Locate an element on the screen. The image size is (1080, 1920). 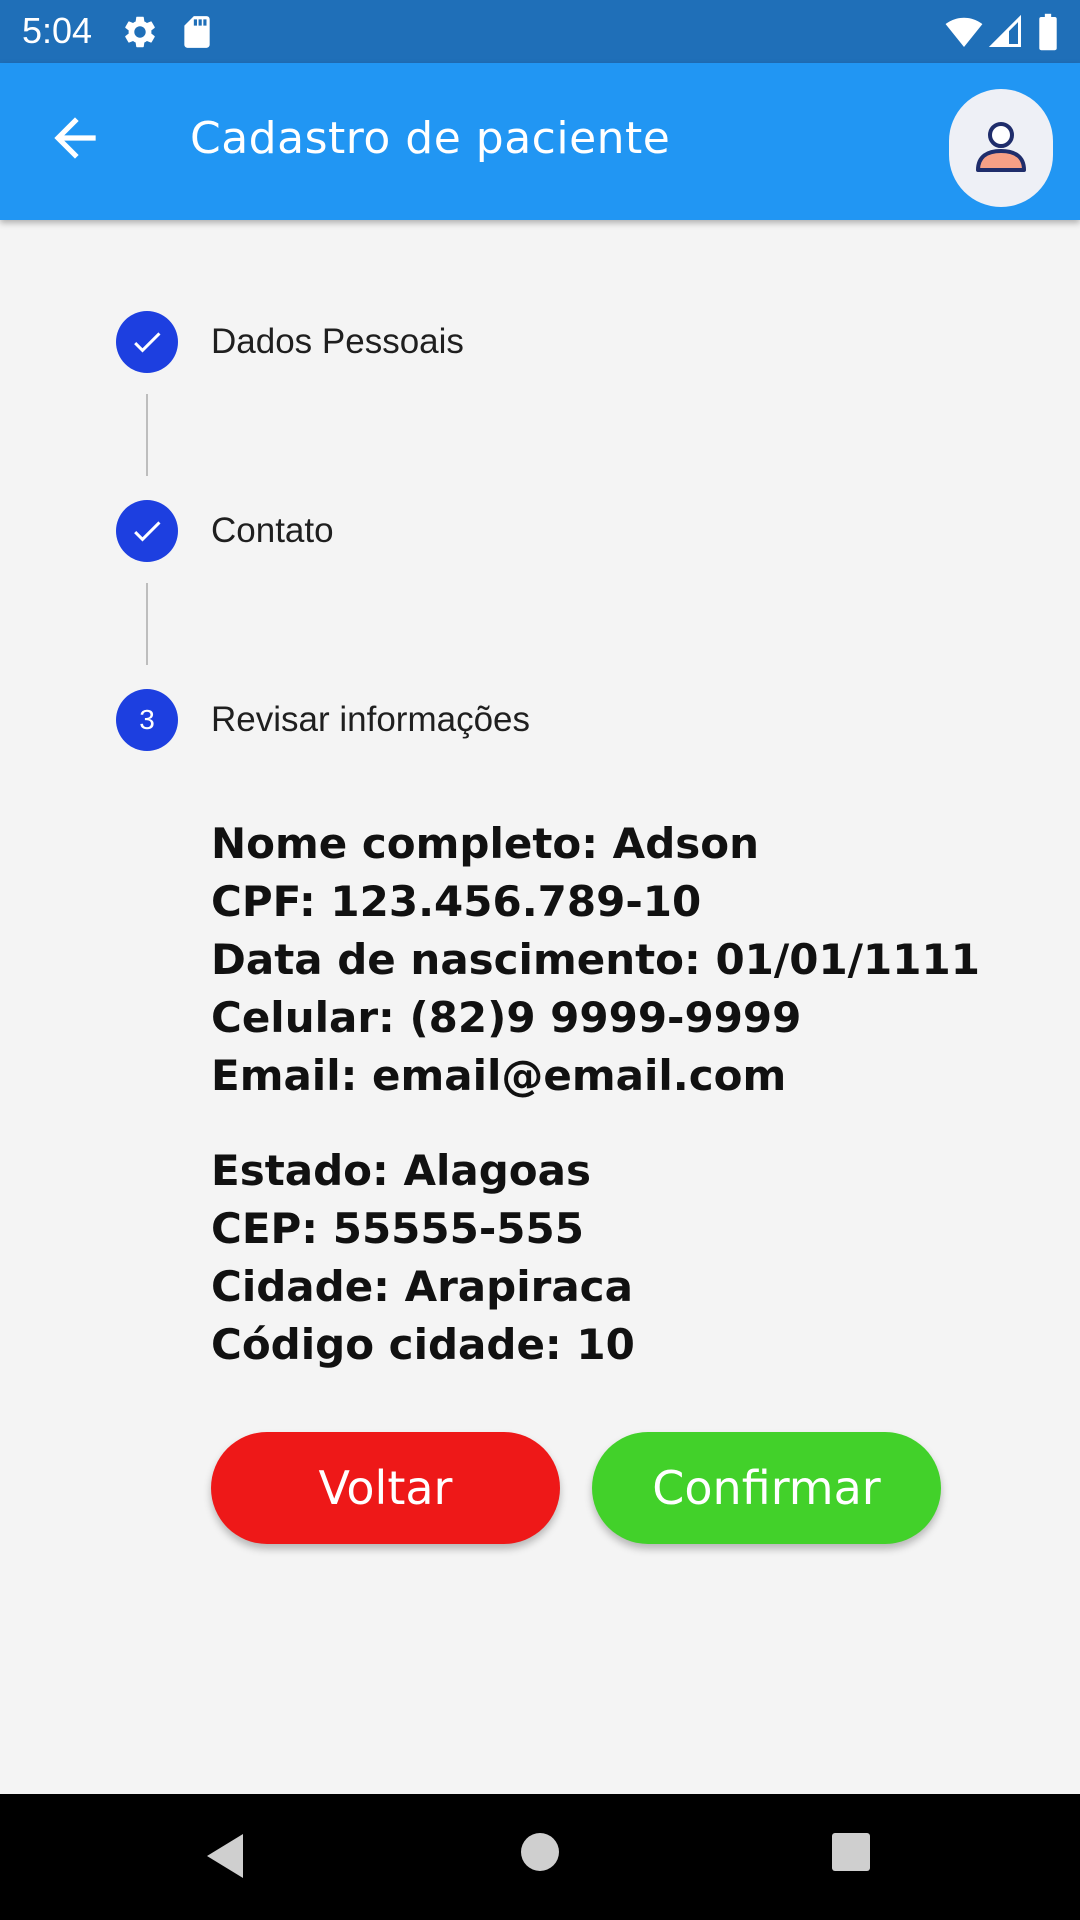
navigation-bar is located at coordinates (540, 1857).